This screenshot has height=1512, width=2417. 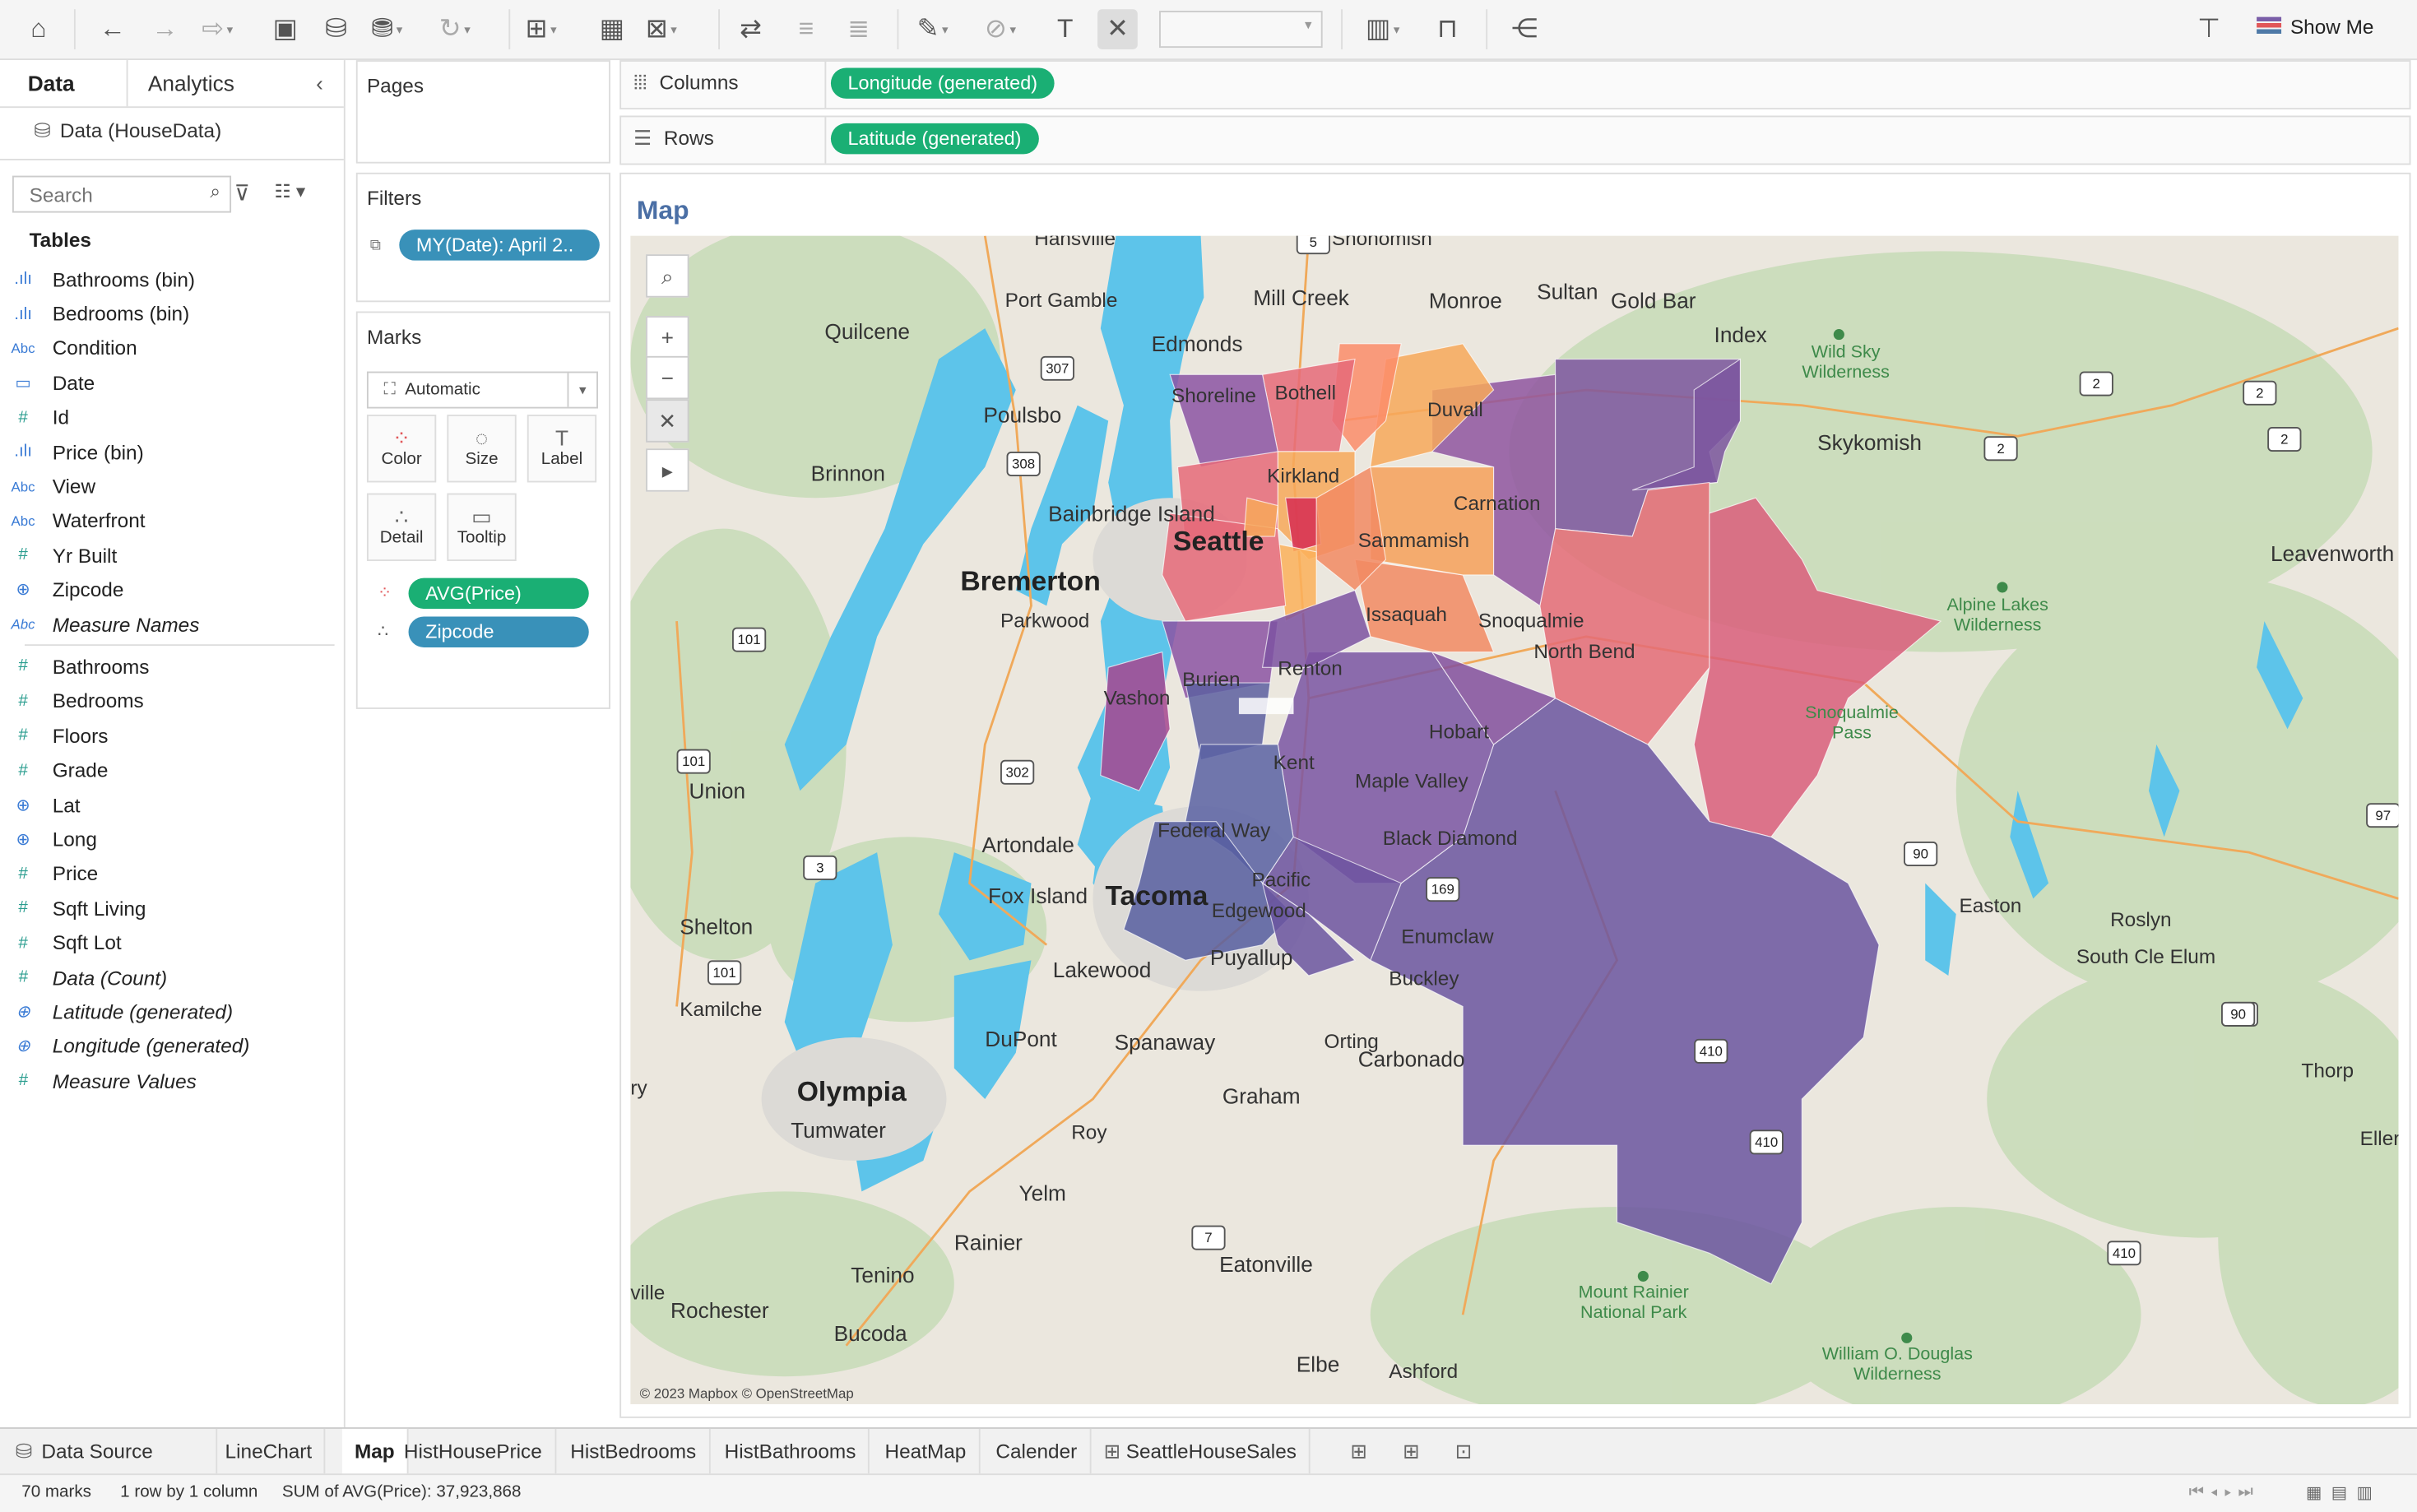 What do you see at coordinates (172, 417) in the screenshot?
I see `field-item: # Id` at bounding box center [172, 417].